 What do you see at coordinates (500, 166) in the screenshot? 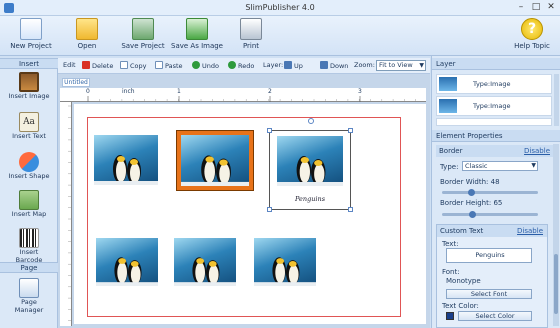
I see `border-type-select: Classic ▼` at bounding box center [500, 166].